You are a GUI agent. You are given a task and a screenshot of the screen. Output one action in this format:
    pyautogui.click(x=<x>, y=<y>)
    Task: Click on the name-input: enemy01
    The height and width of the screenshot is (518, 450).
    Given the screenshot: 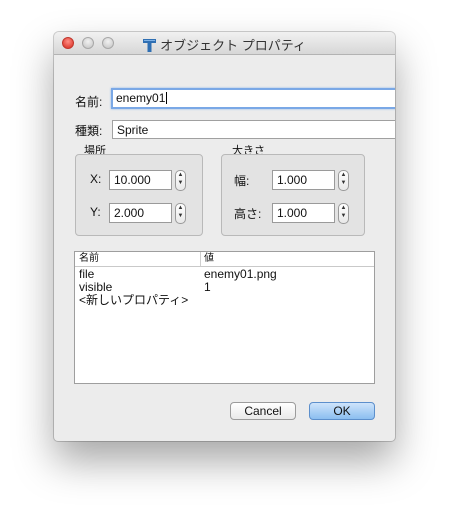 What is the action you would take?
    pyautogui.click(x=253, y=98)
    